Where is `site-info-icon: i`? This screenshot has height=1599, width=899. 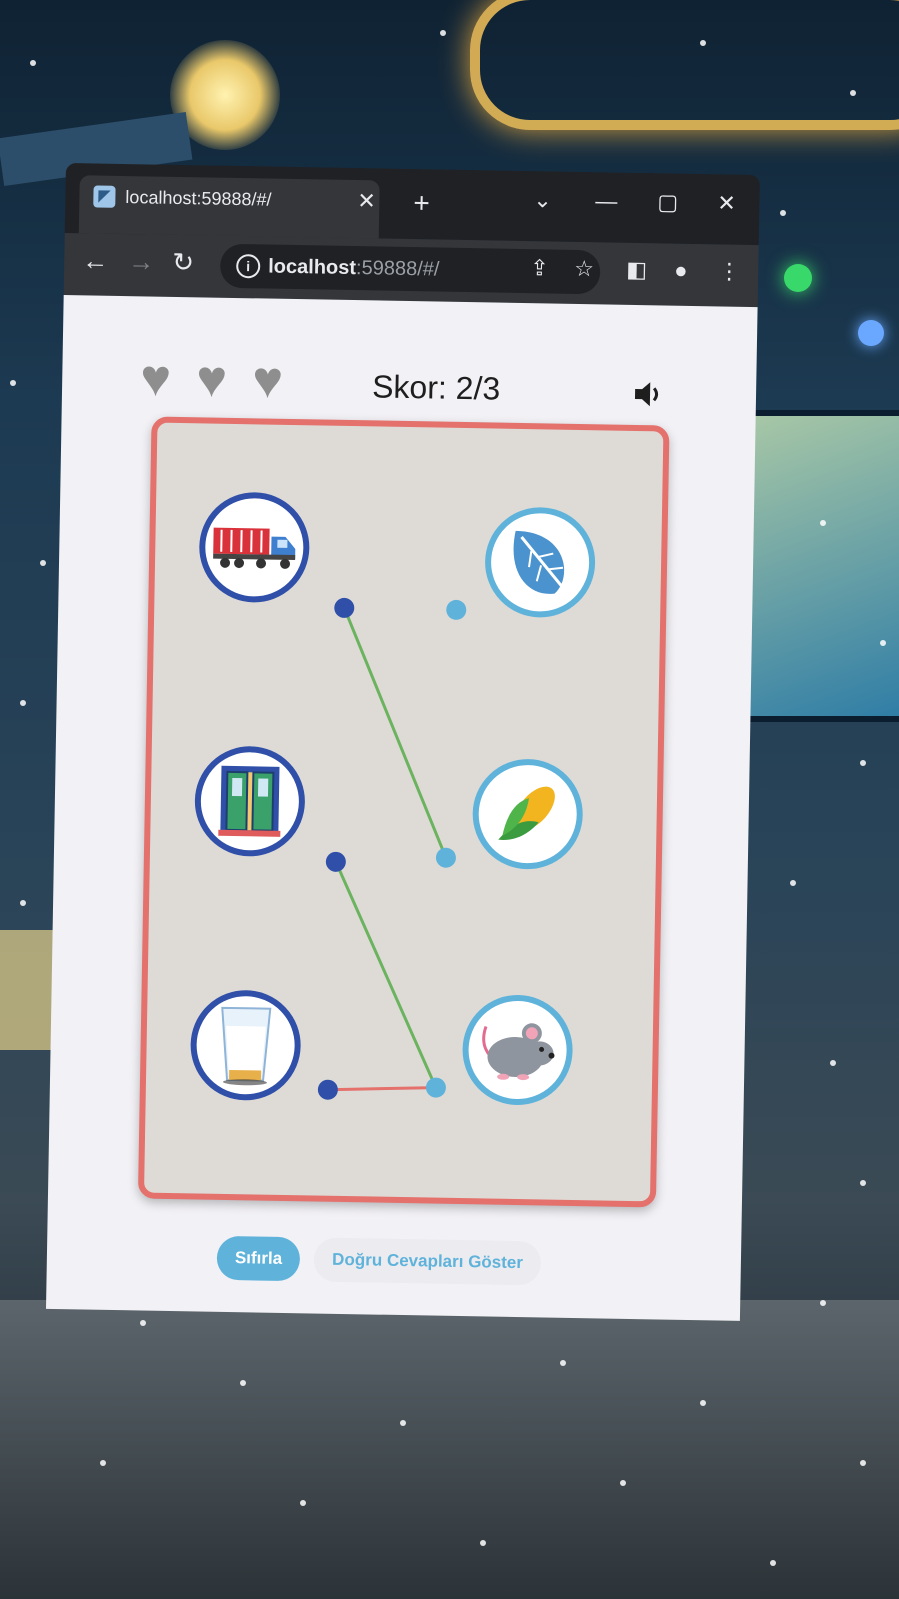
site-info-icon: i is located at coordinates (248, 266).